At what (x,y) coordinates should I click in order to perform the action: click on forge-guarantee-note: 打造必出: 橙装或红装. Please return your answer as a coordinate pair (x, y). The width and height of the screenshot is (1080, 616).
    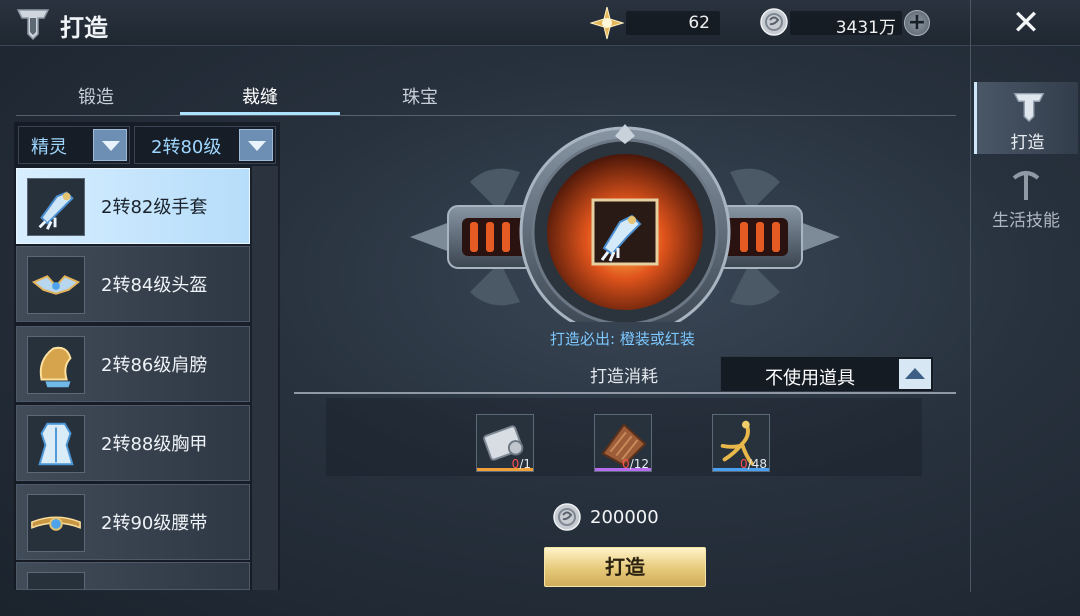
    Looking at the image, I should click on (622, 339).